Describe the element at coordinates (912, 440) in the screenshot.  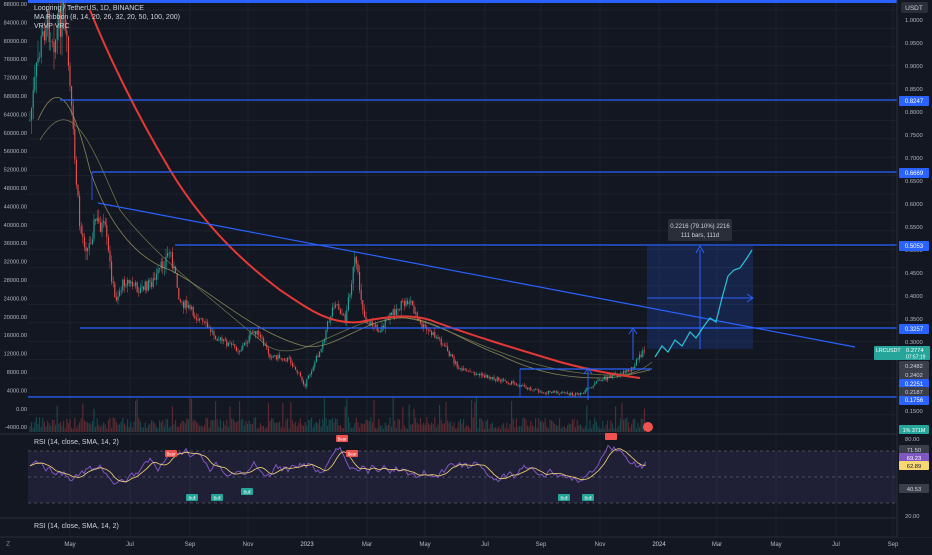
I see `rsi-axis-label: 80.00` at that location.